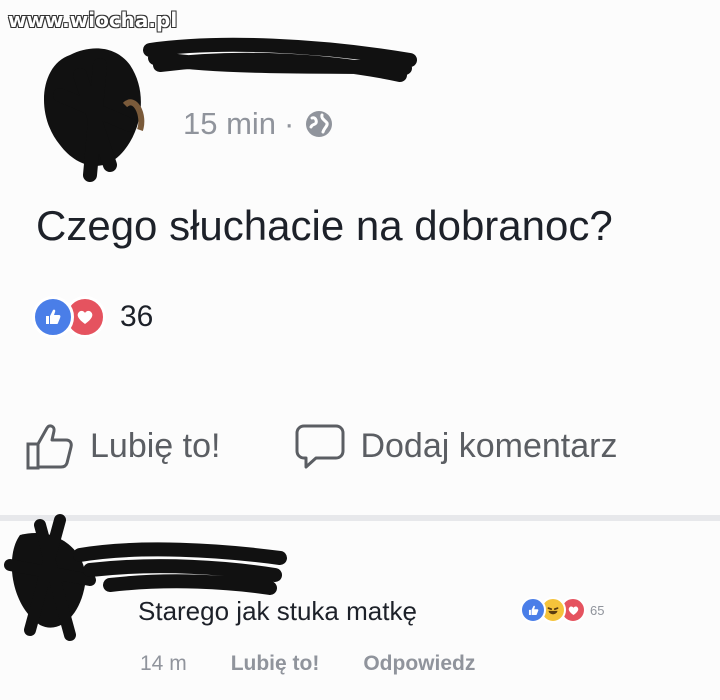  I want to click on comment-meta: 14 m Lubię to! Odpowiedz, so click(329, 664).